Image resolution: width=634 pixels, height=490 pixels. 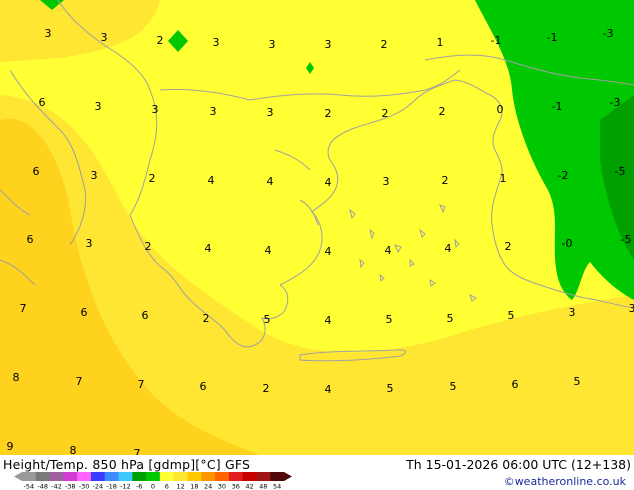 I want to click on temperature-label: 0, so click(x=500, y=109).